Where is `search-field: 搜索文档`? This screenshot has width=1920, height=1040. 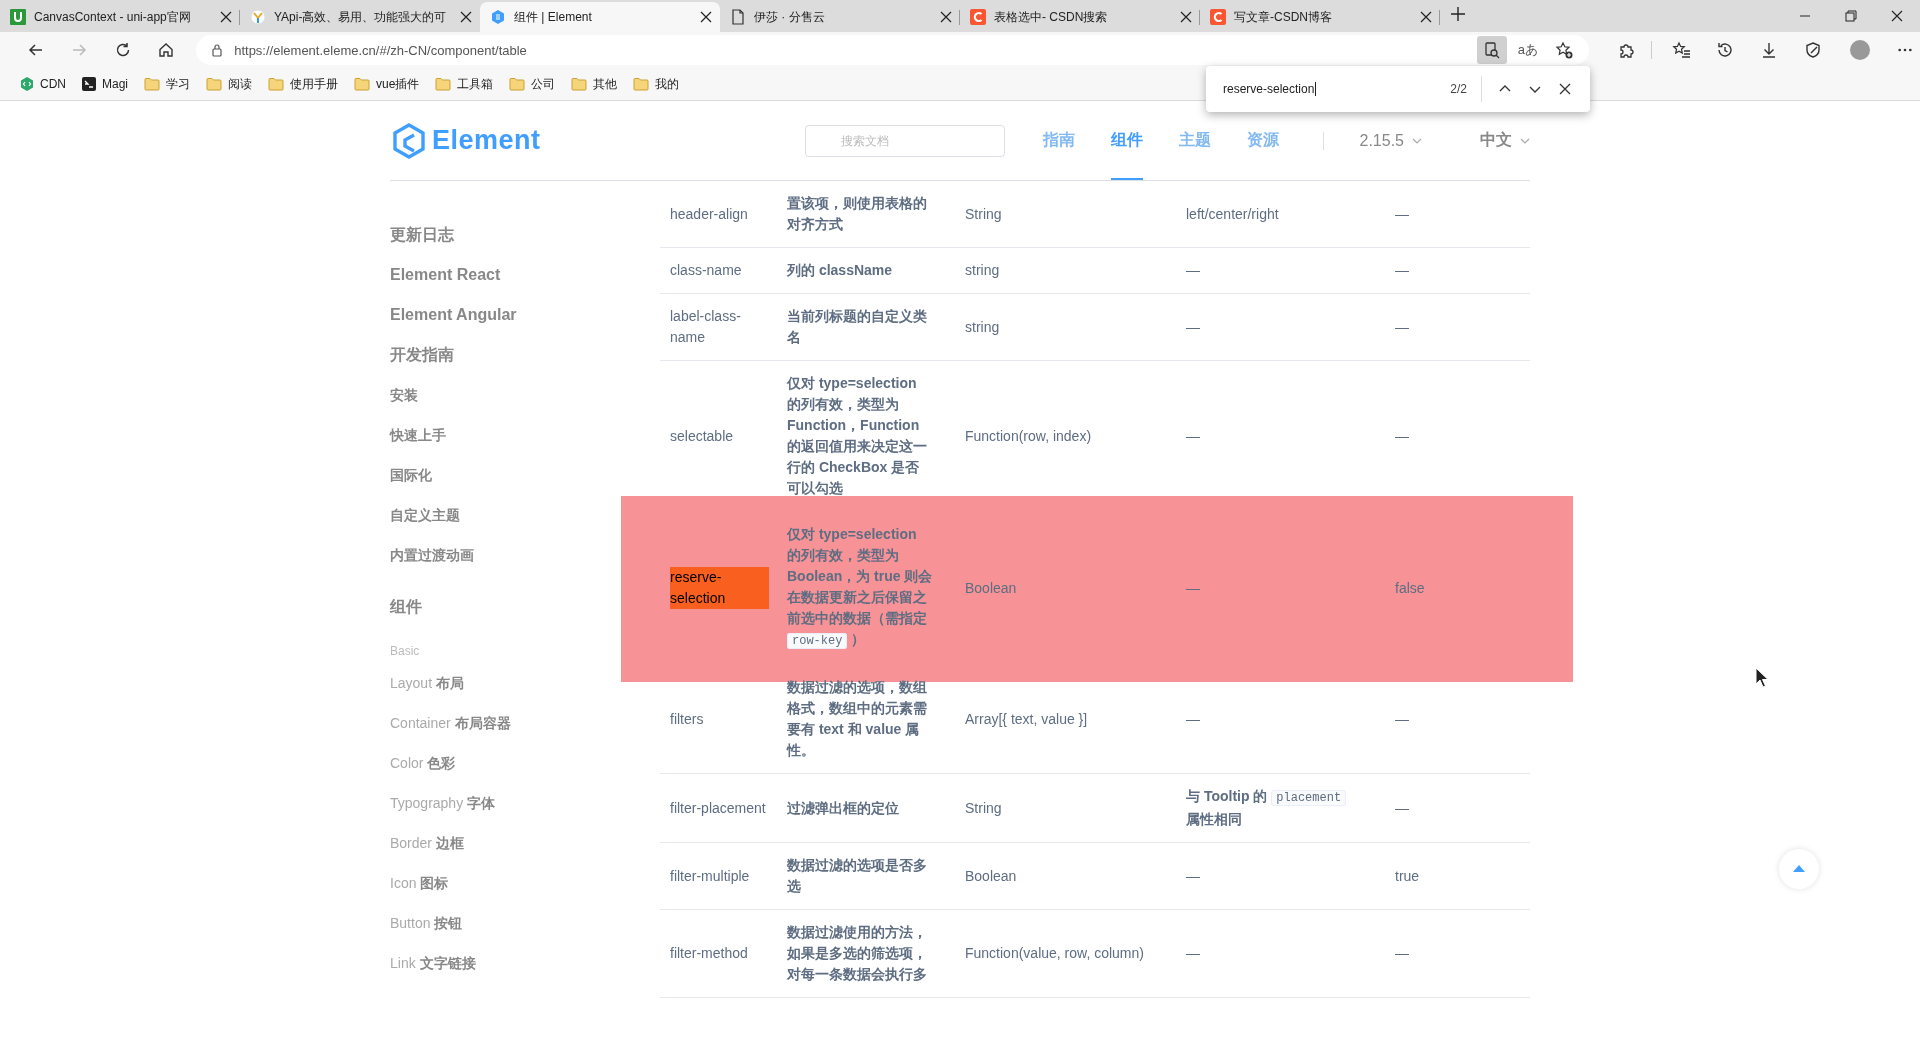
search-field: 搜索文档 is located at coordinates (904, 140).